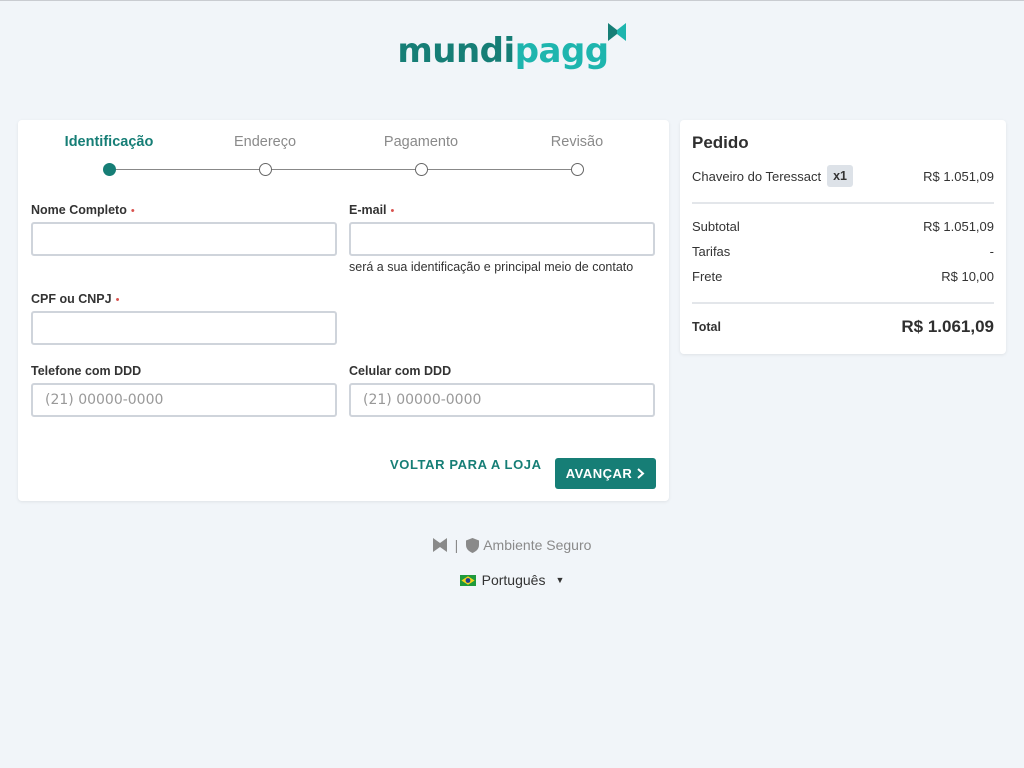 The height and width of the screenshot is (768, 1024). I want to click on step-endereco: Endereço, so click(265, 142).